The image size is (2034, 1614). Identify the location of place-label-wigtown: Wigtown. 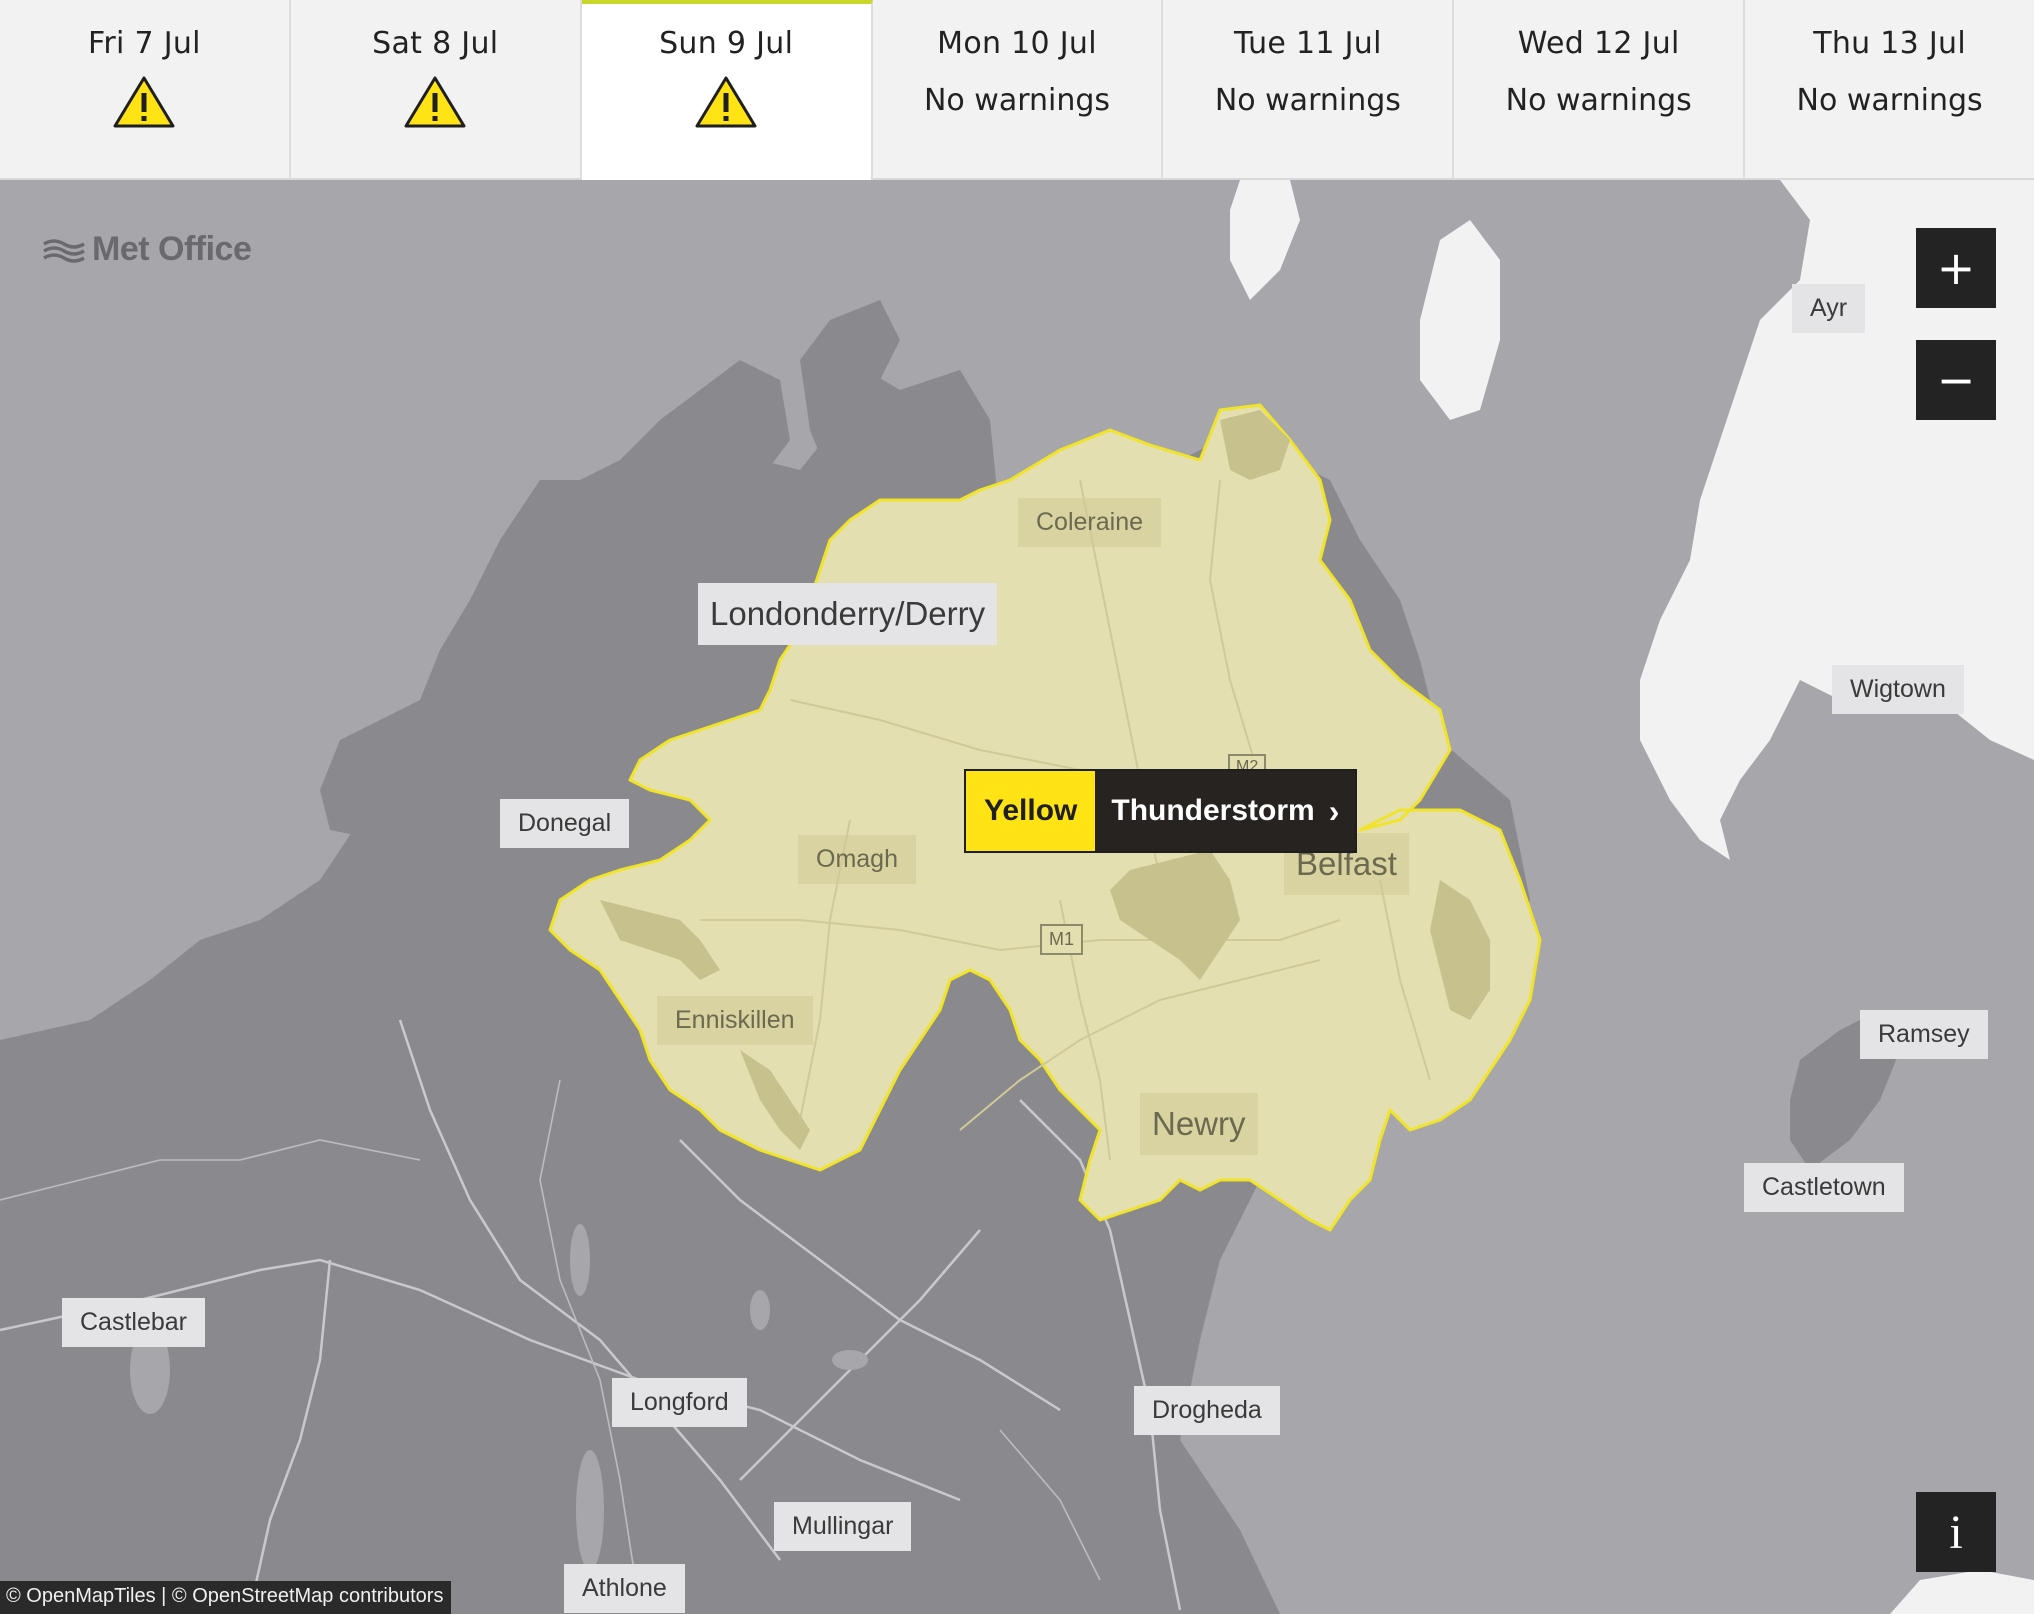
(1898, 689).